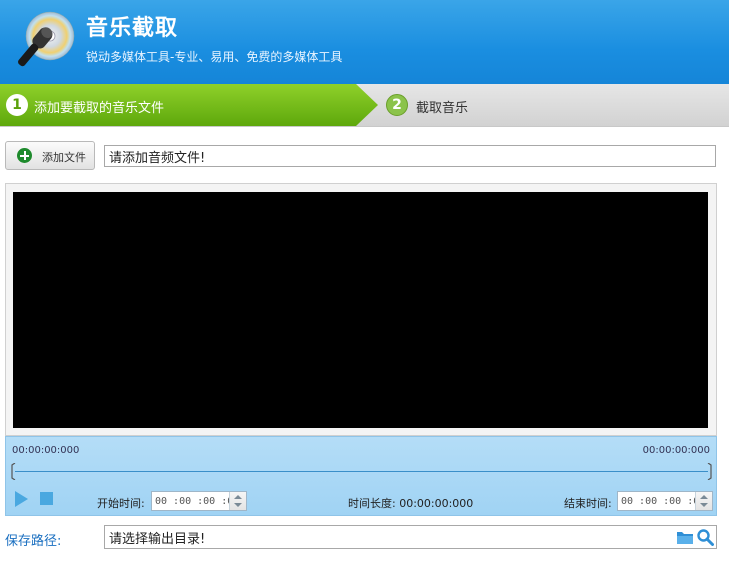  I want to click on timeline-track, so click(361, 471).